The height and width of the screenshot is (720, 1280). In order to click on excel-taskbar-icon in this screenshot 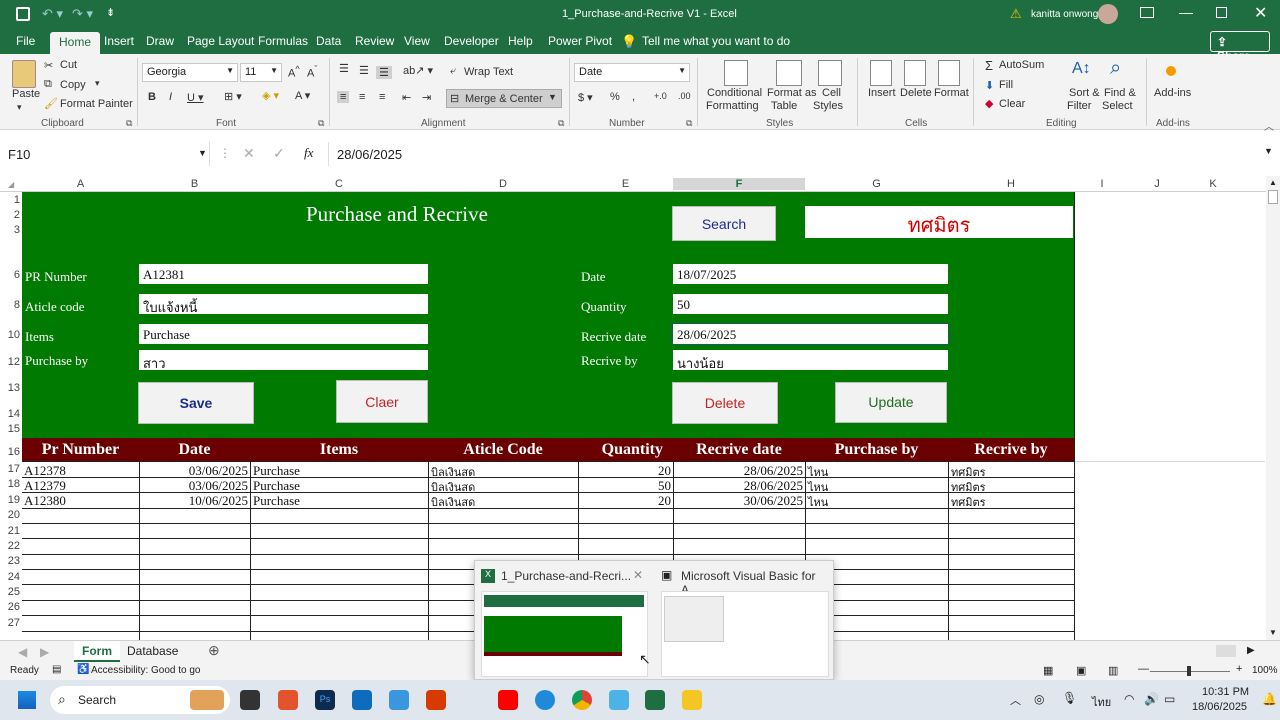, I will do `click(655, 700)`.